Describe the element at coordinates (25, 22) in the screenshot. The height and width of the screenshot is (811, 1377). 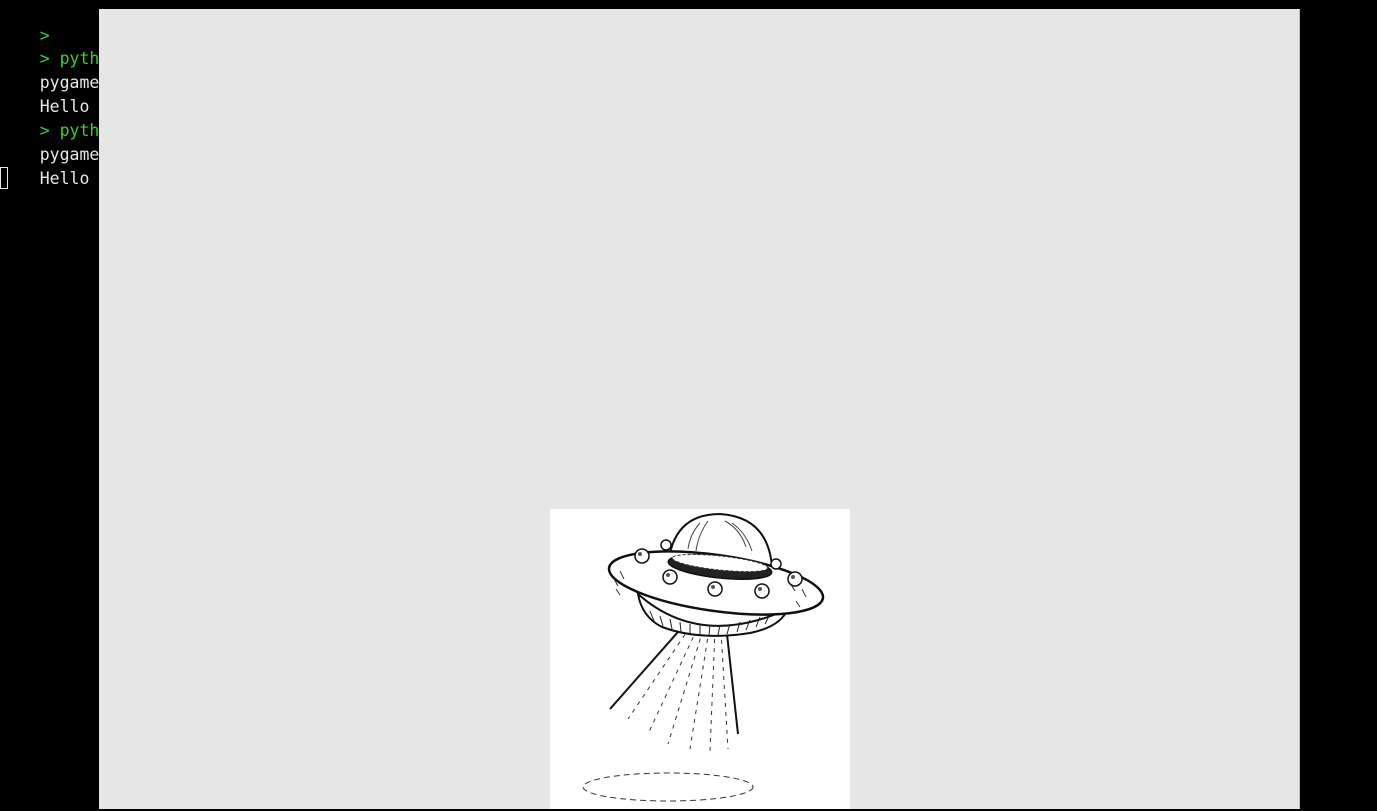
I see `terminal-line: >` at that location.